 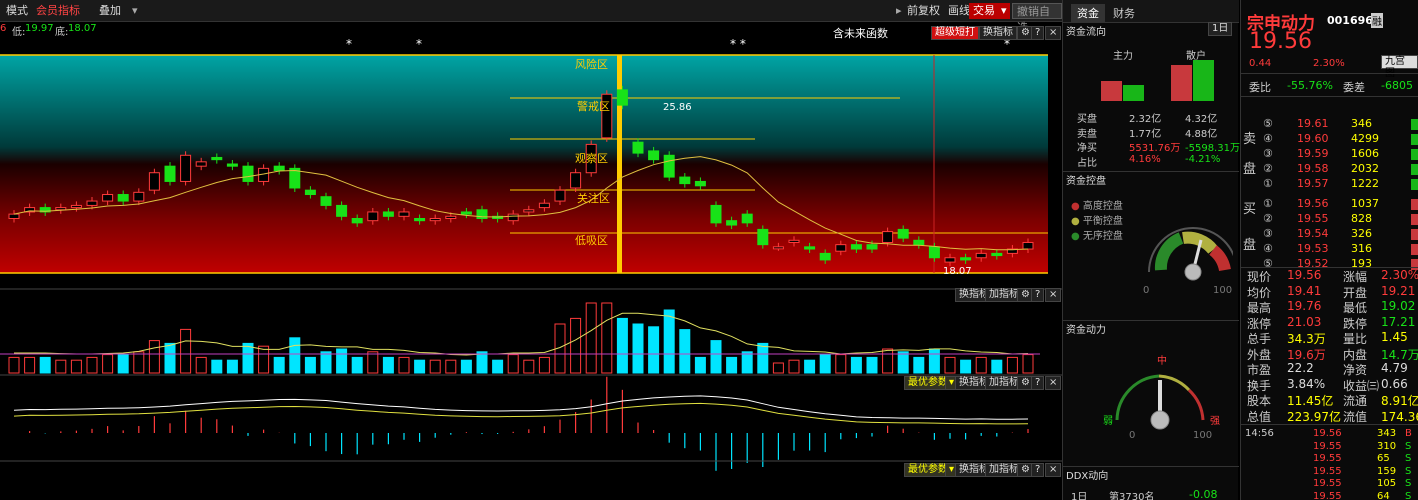 What do you see at coordinates (1097, 236) in the screenshot?
I see `legend-item: ● 无序控盘` at bounding box center [1097, 236].